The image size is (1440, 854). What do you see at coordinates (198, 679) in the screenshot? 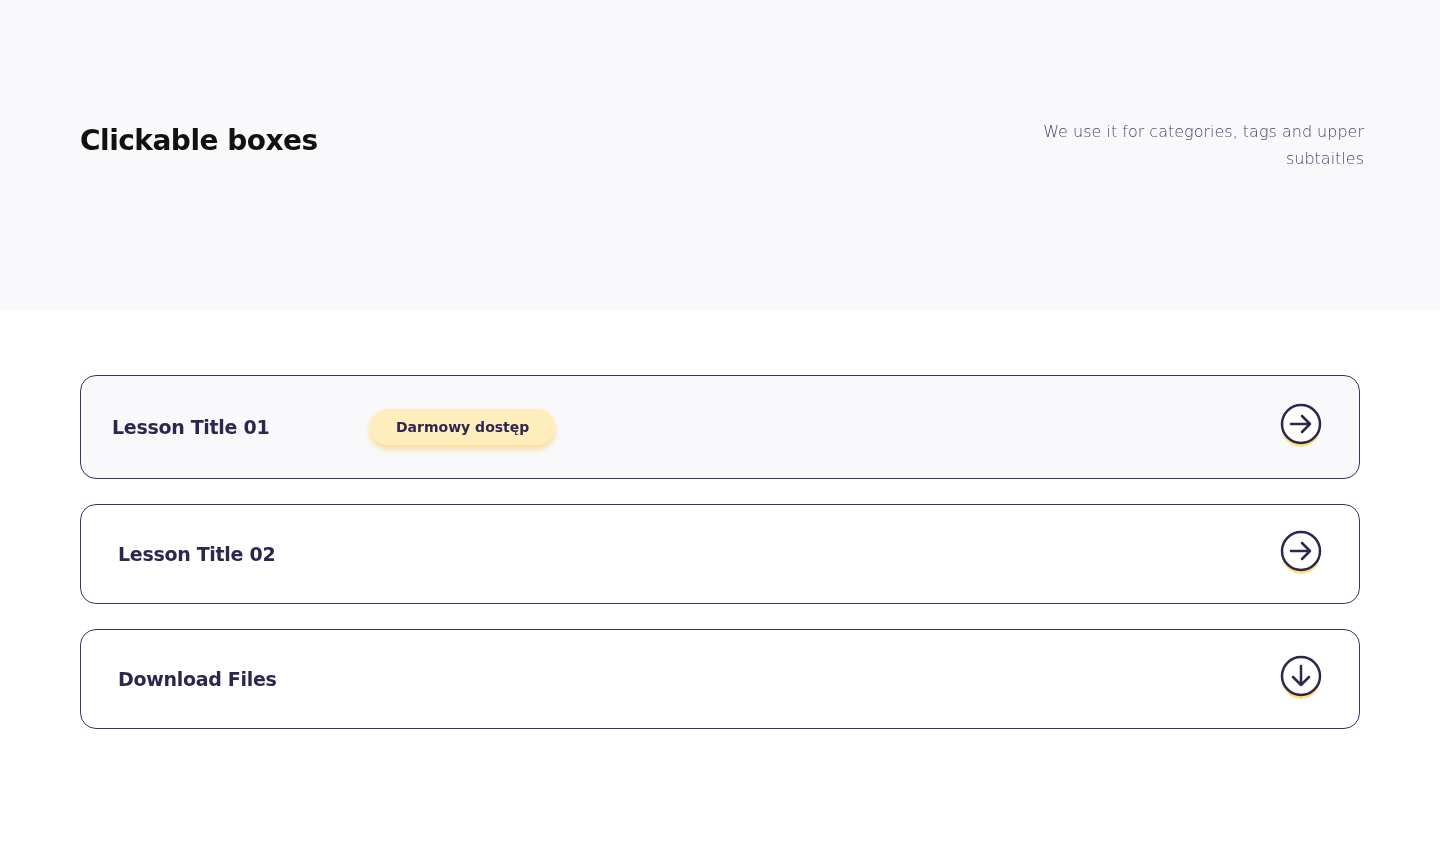
I see `box-title: Download Files` at bounding box center [198, 679].